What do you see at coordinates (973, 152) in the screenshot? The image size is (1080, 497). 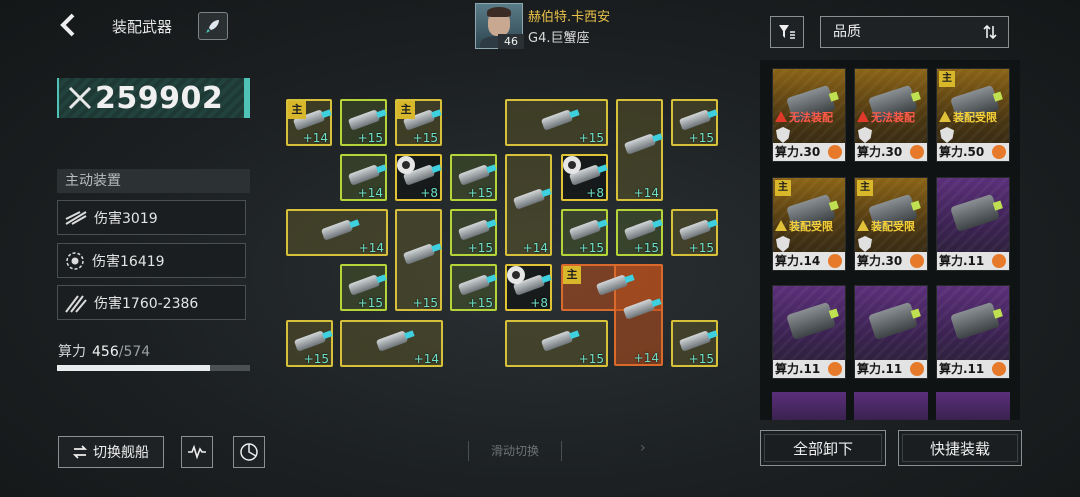 I see `card-power-label: 算力.50` at bounding box center [973, 152].